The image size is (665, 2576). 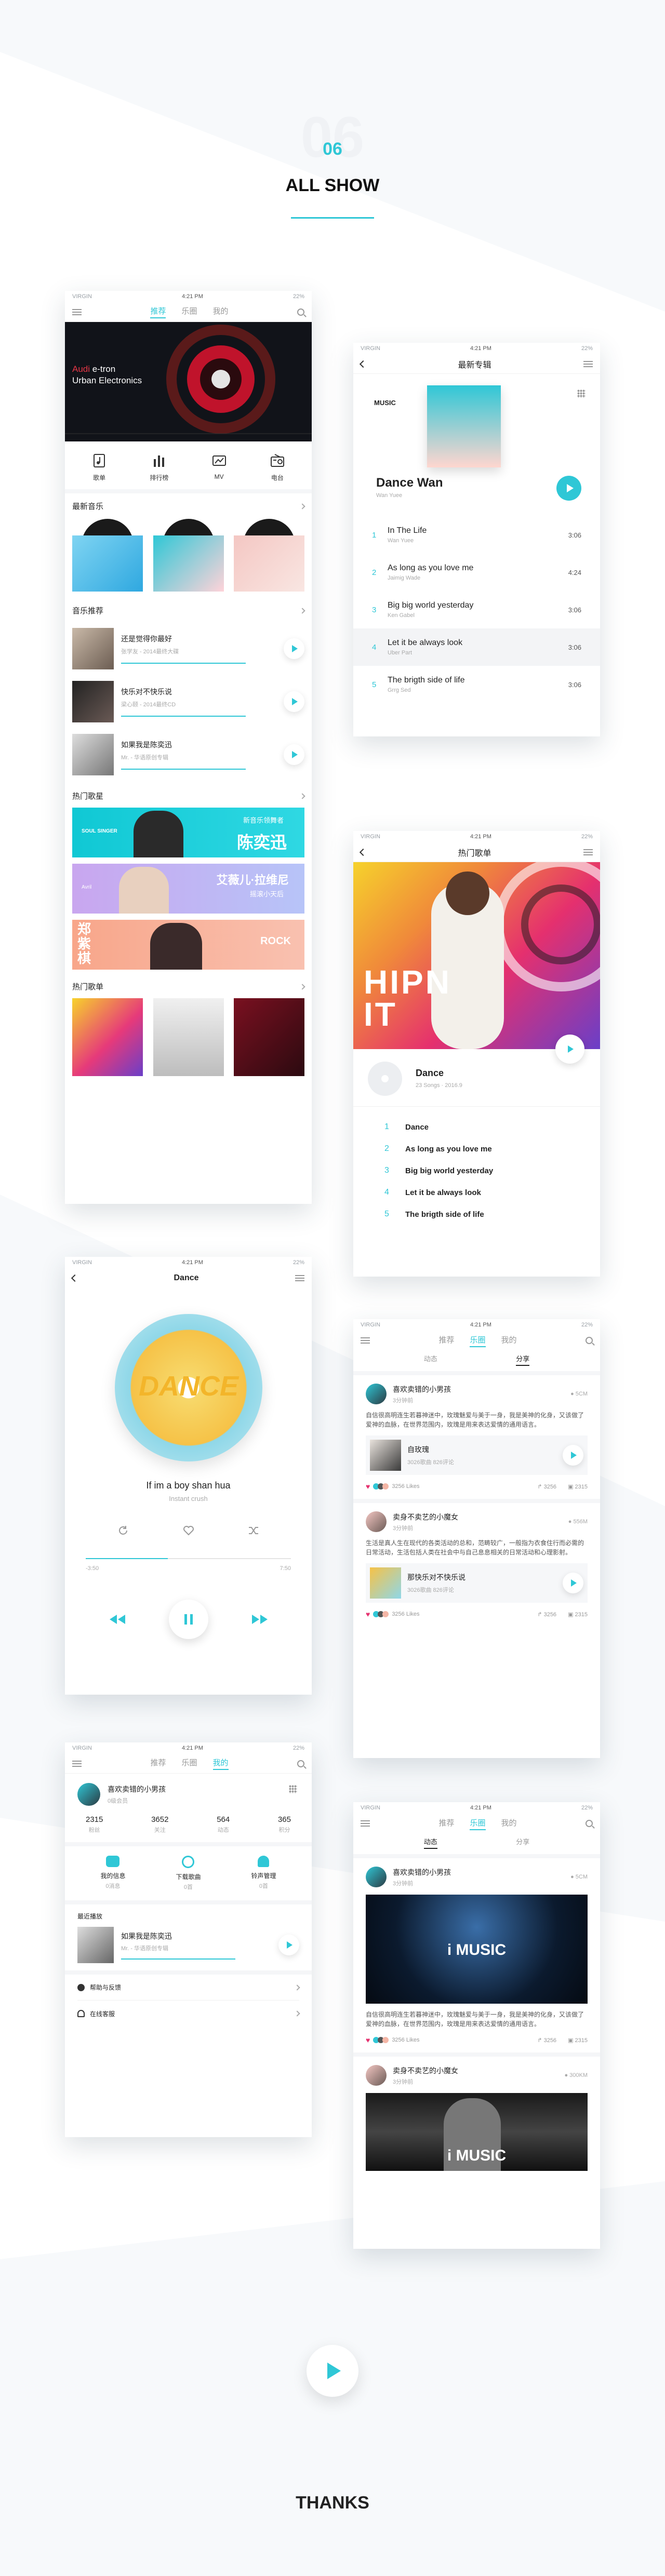 I want to click on rec-song-item: 如果我是陈奕迅 Mr. - 华语原创专辑, so click(x=188, y=754).